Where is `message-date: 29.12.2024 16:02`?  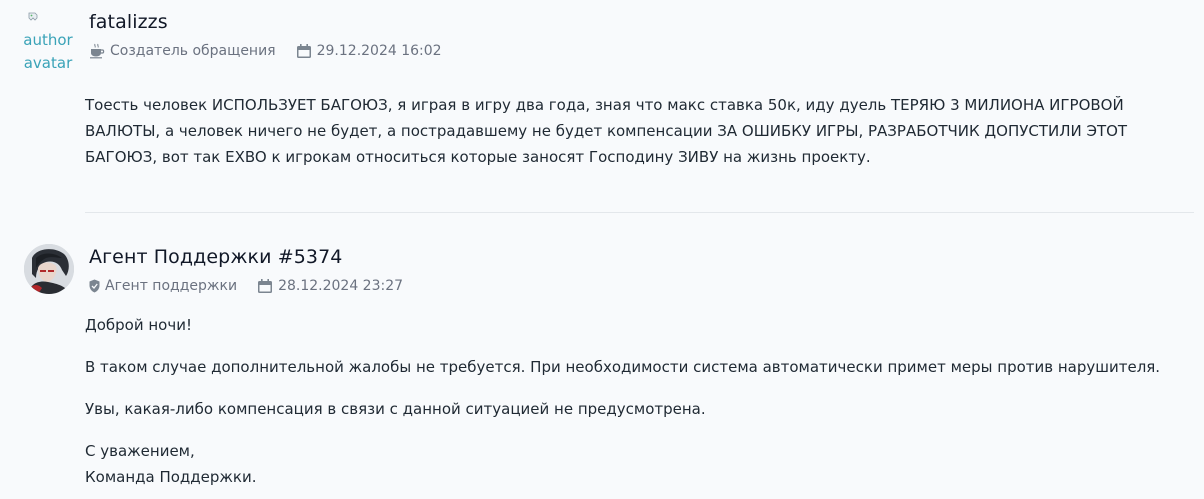 message-date: 29.12.2024 16:02 is located at coordinates (369, 51).